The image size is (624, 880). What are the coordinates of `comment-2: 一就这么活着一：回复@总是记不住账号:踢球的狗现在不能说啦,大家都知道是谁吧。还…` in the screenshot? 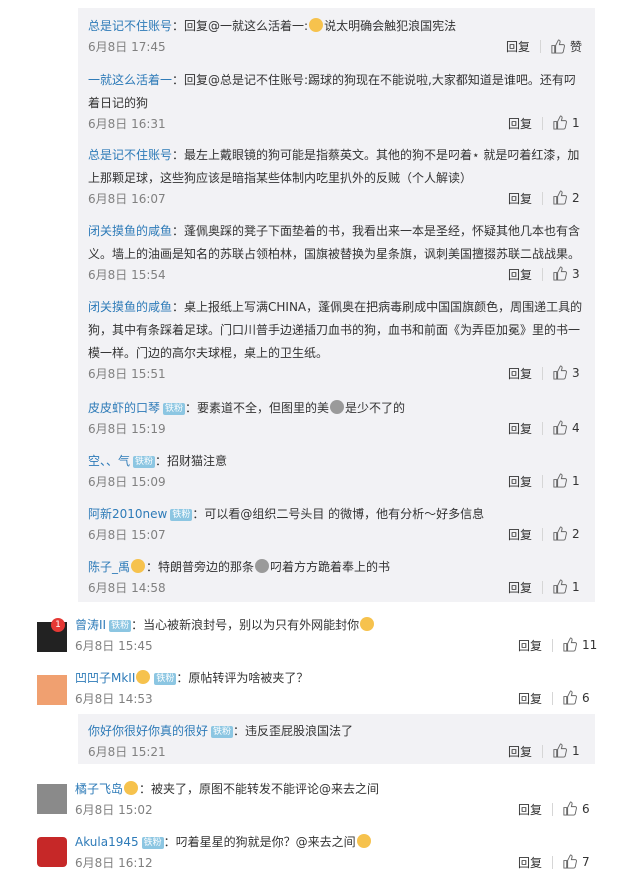 It's located at (334, 102).